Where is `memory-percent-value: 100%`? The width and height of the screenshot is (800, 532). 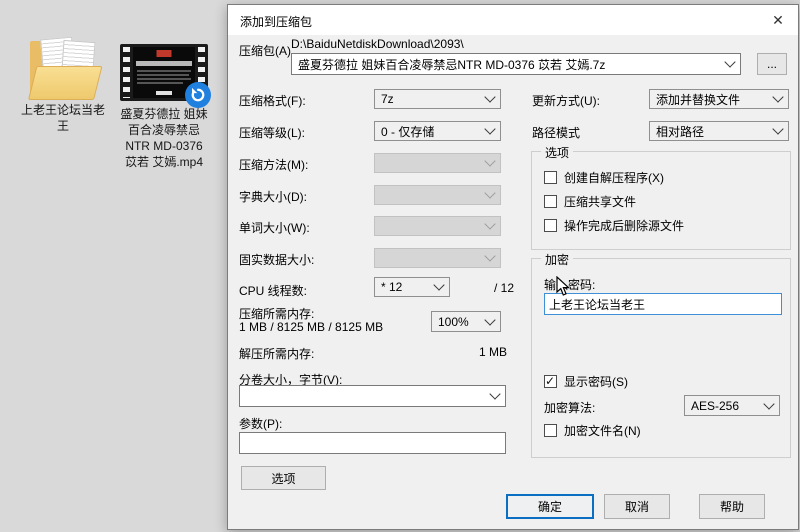 memory-percent-value: 100% is located at coordinates (453, 321).